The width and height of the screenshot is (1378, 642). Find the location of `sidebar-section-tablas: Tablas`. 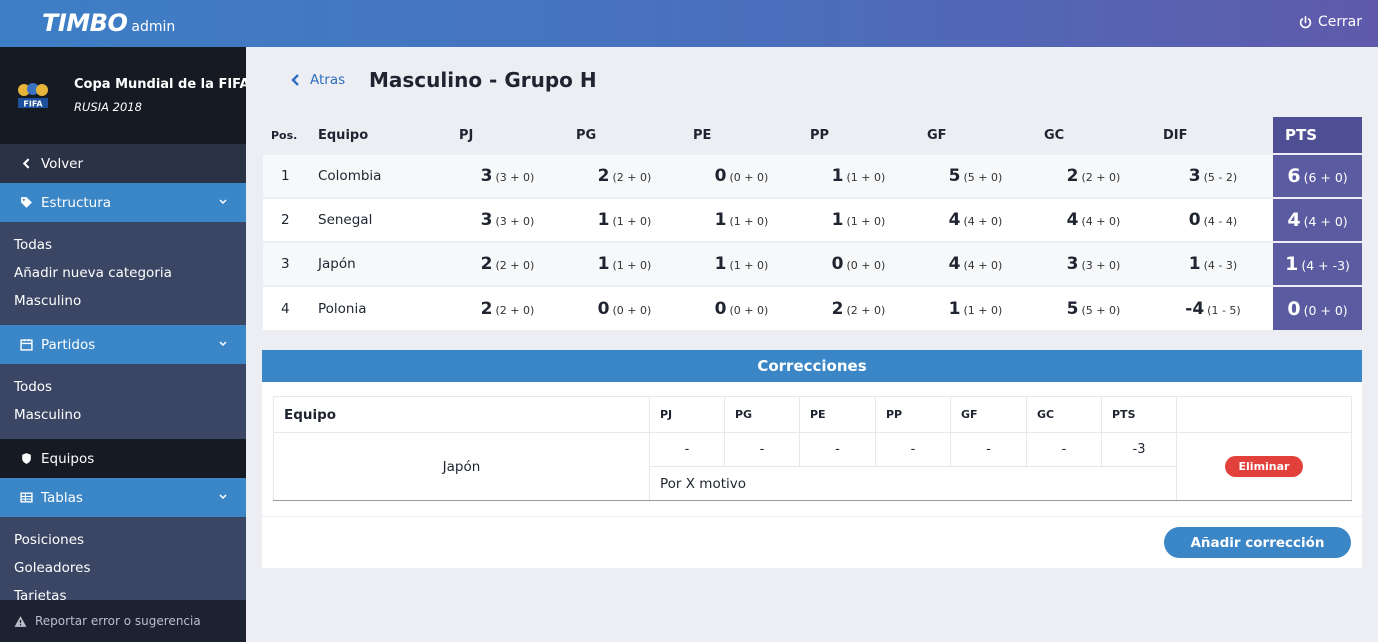

sidebar-section-tablas: Tablas is located at coordinates (123, 497).